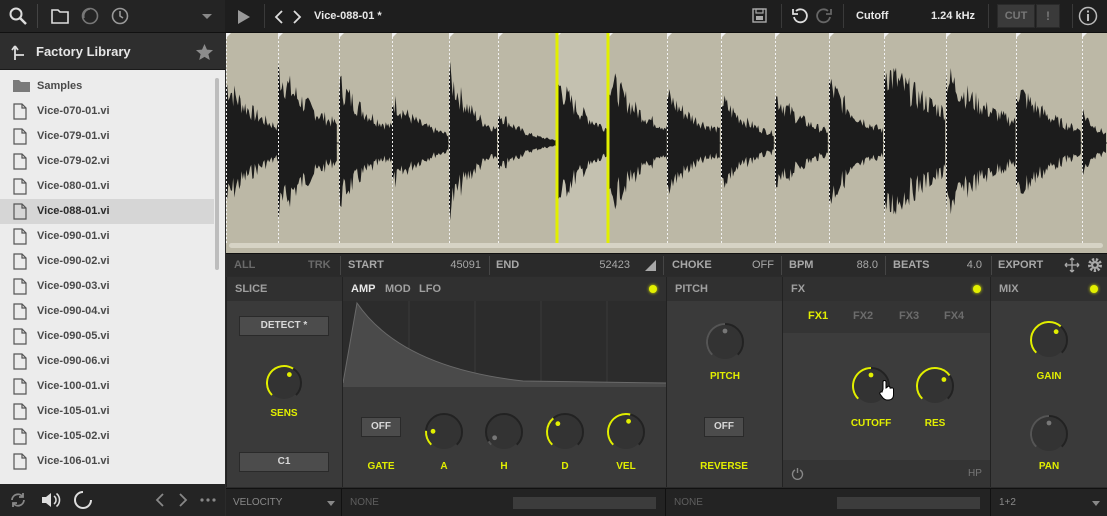 This screenshot has height=516, width=1107. I want to click on dropdown-arrow-icon, so click(207, 16).